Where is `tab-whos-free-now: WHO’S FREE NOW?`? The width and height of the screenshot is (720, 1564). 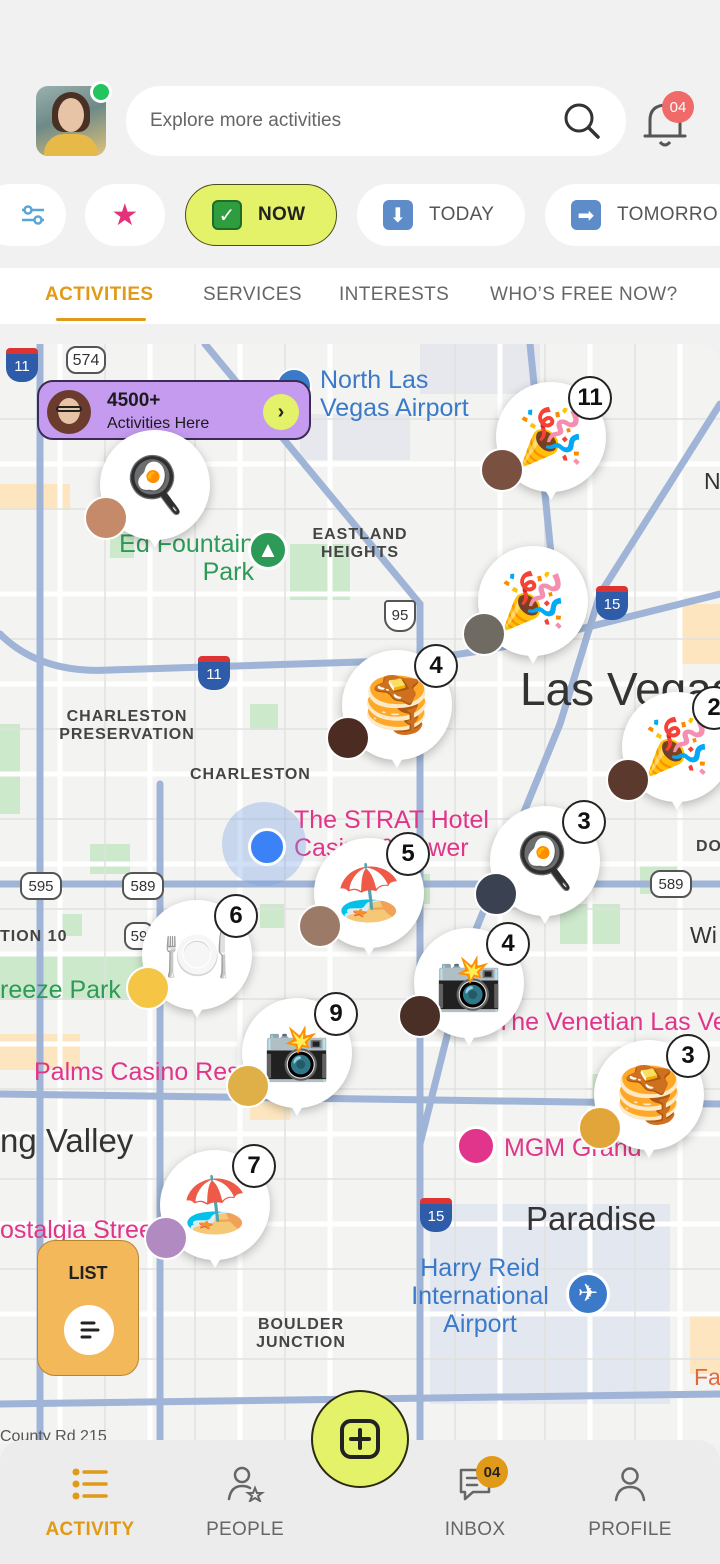
tab-whos-free-now: WHO’S FREE NOW? is located at coordinates (584, 295).